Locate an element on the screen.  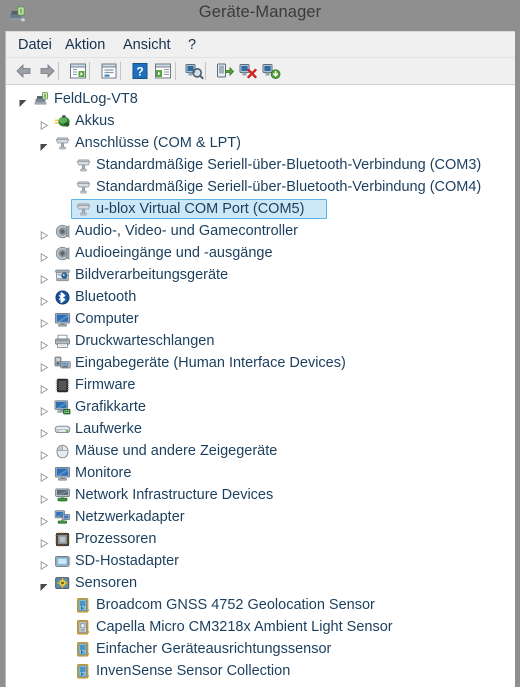
tree-node-com5: u-blox Virtual COM Port (COM5) is located at coordinates (260, 209).